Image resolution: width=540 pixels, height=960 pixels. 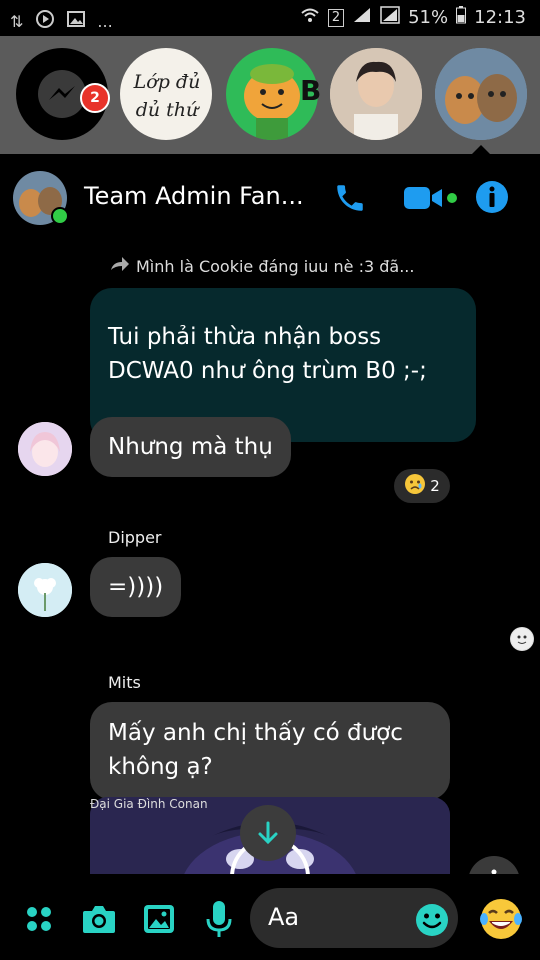 I want to click on scroll-to-bottom-button, so click(x=268, y=833).